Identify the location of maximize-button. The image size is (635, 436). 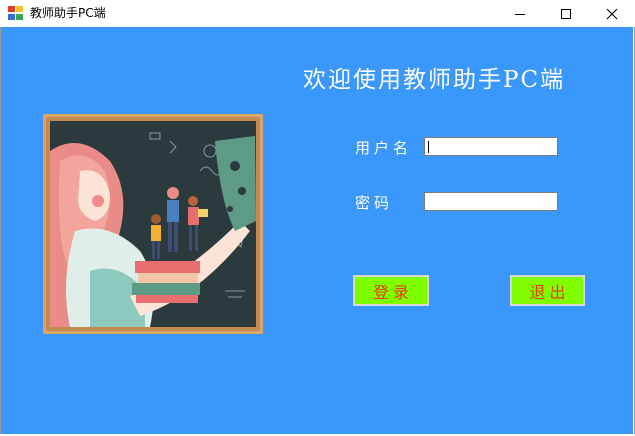
(566, 13).